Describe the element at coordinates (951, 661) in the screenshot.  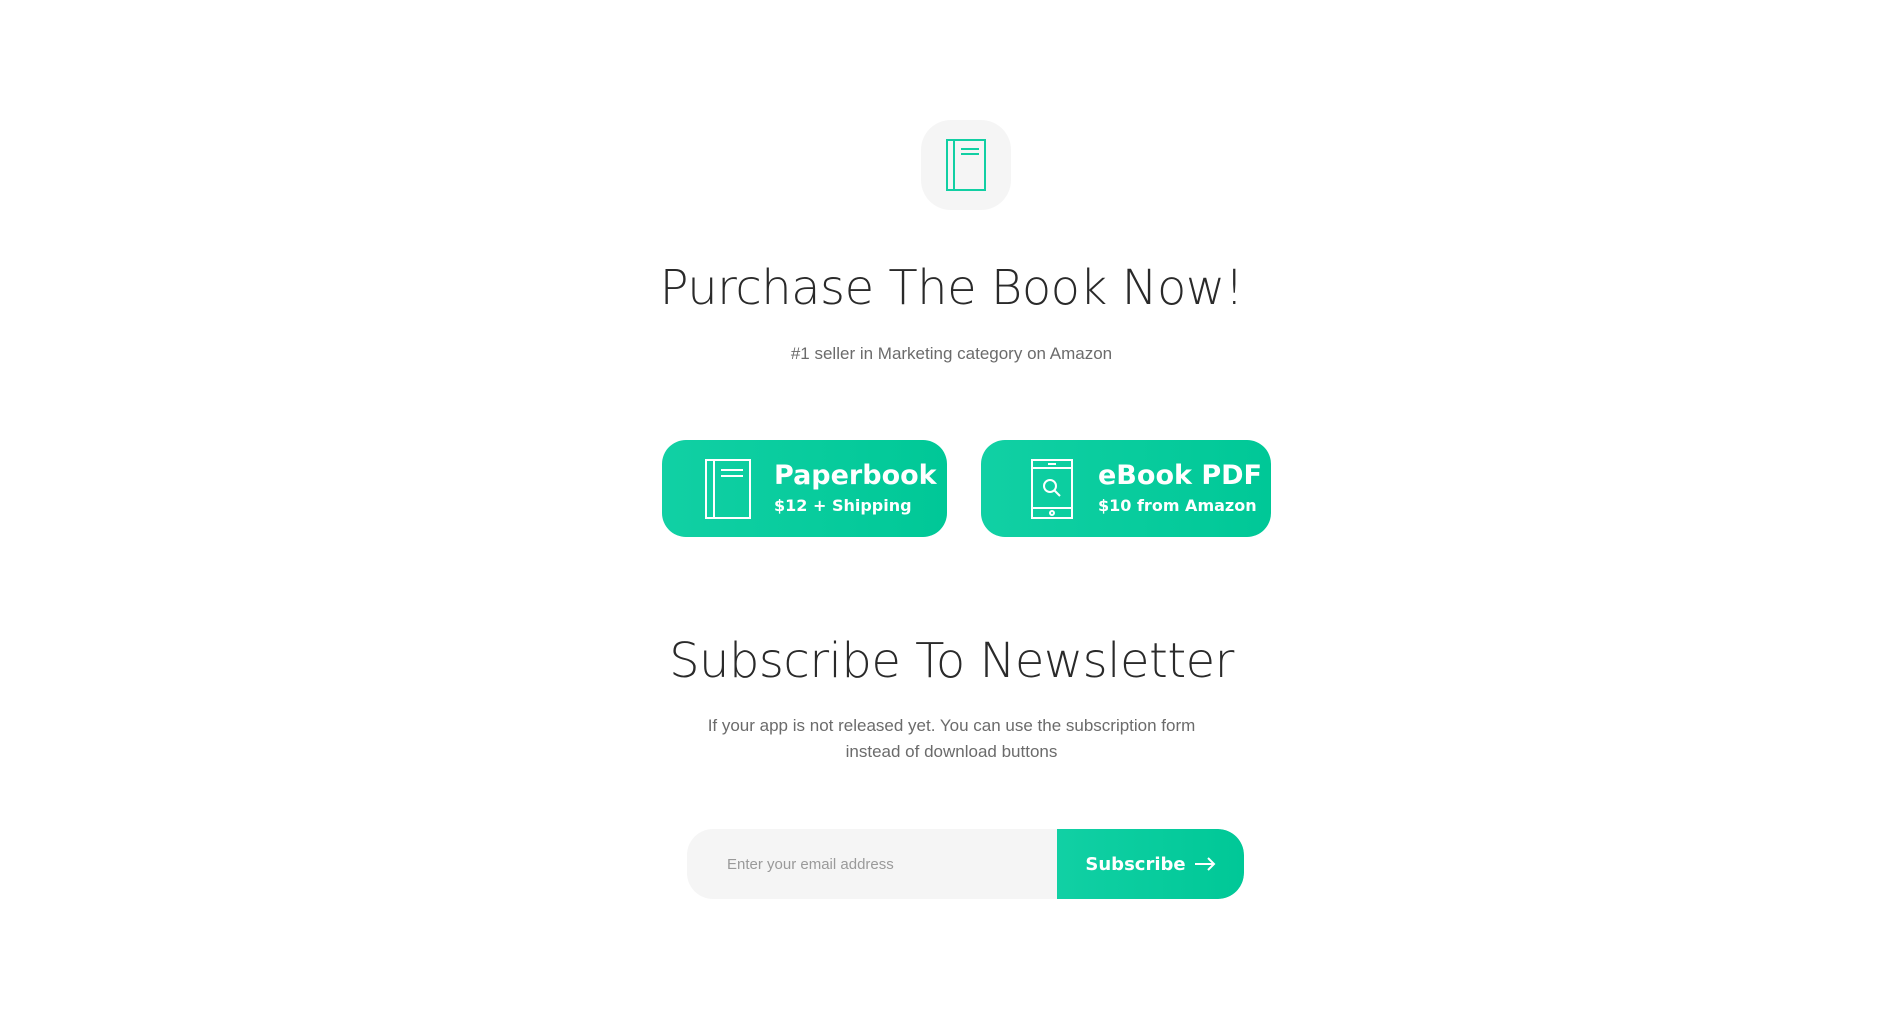
I see `newsletter-title: Subscribe To Newsletter` at that location.